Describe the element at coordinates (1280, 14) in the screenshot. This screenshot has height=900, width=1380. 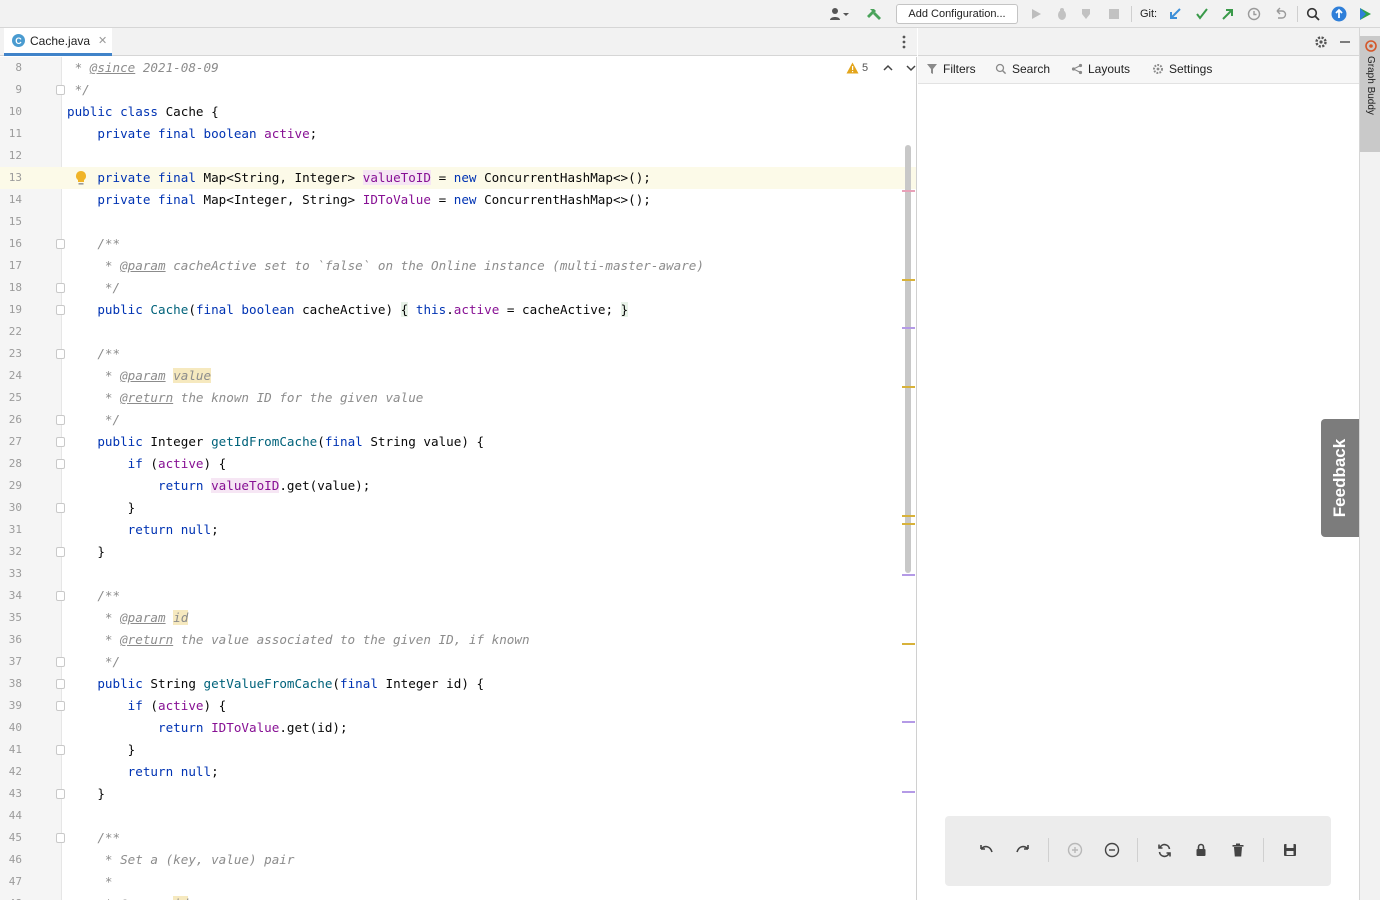
I see `git-rollback-button` at that location.